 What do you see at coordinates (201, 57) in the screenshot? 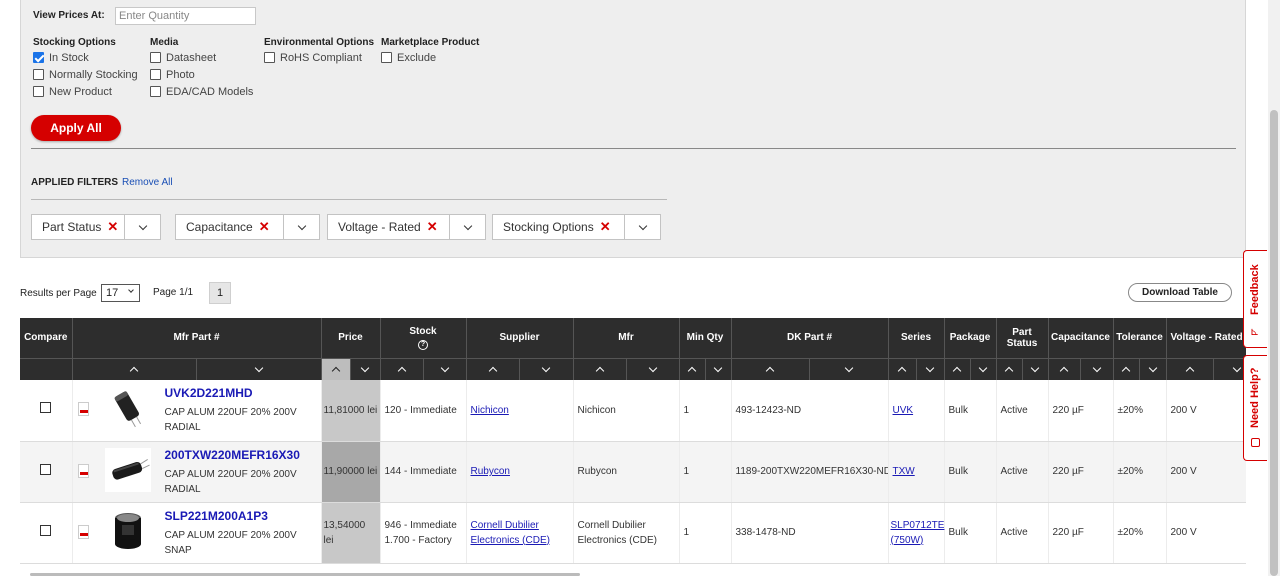
I see `option-datasheet: Datasheet` at bounding box center [201, 57].